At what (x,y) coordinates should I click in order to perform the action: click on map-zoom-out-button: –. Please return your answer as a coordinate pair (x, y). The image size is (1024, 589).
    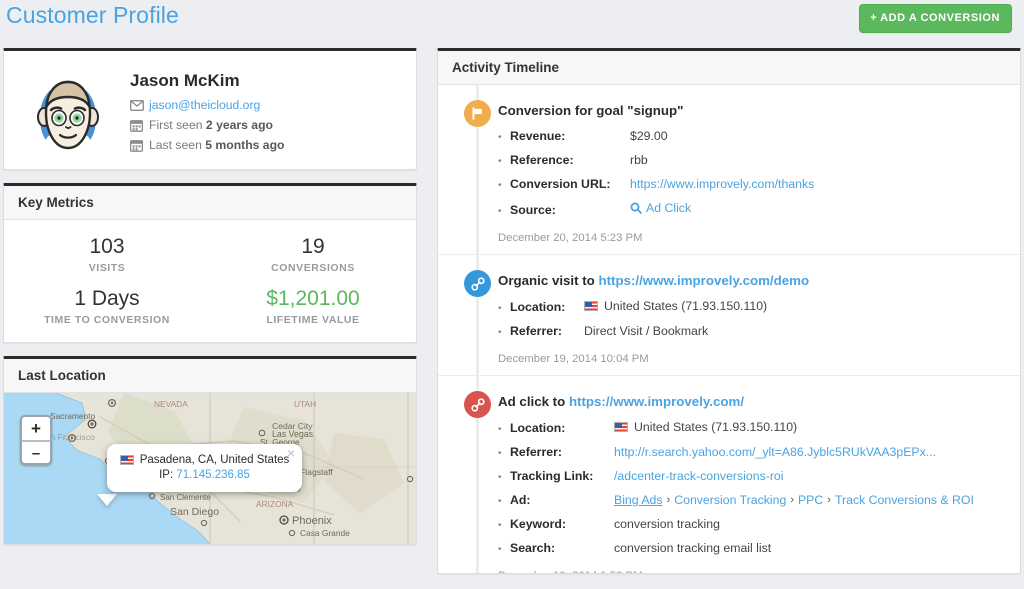
    Looking at the image, I should click on (36, 451).